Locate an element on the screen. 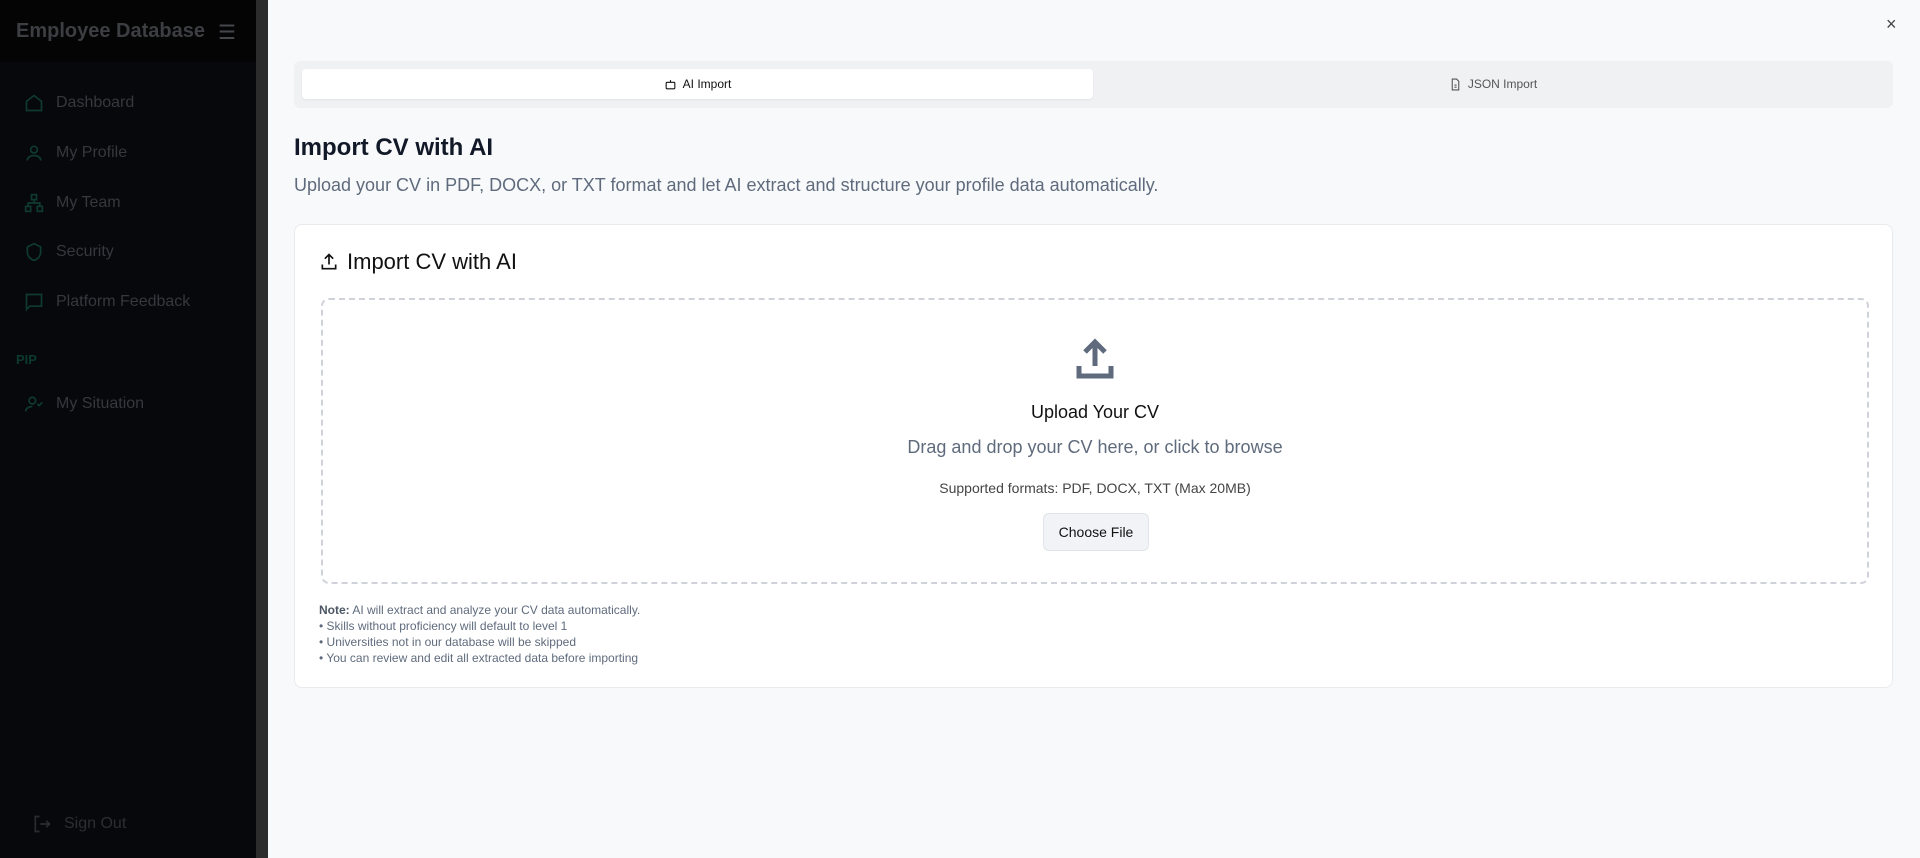 Image resolution: width=1920 pixels, height=858 pixels. sidebar-item-label: Dashboard is located at coordinates (95, 102).